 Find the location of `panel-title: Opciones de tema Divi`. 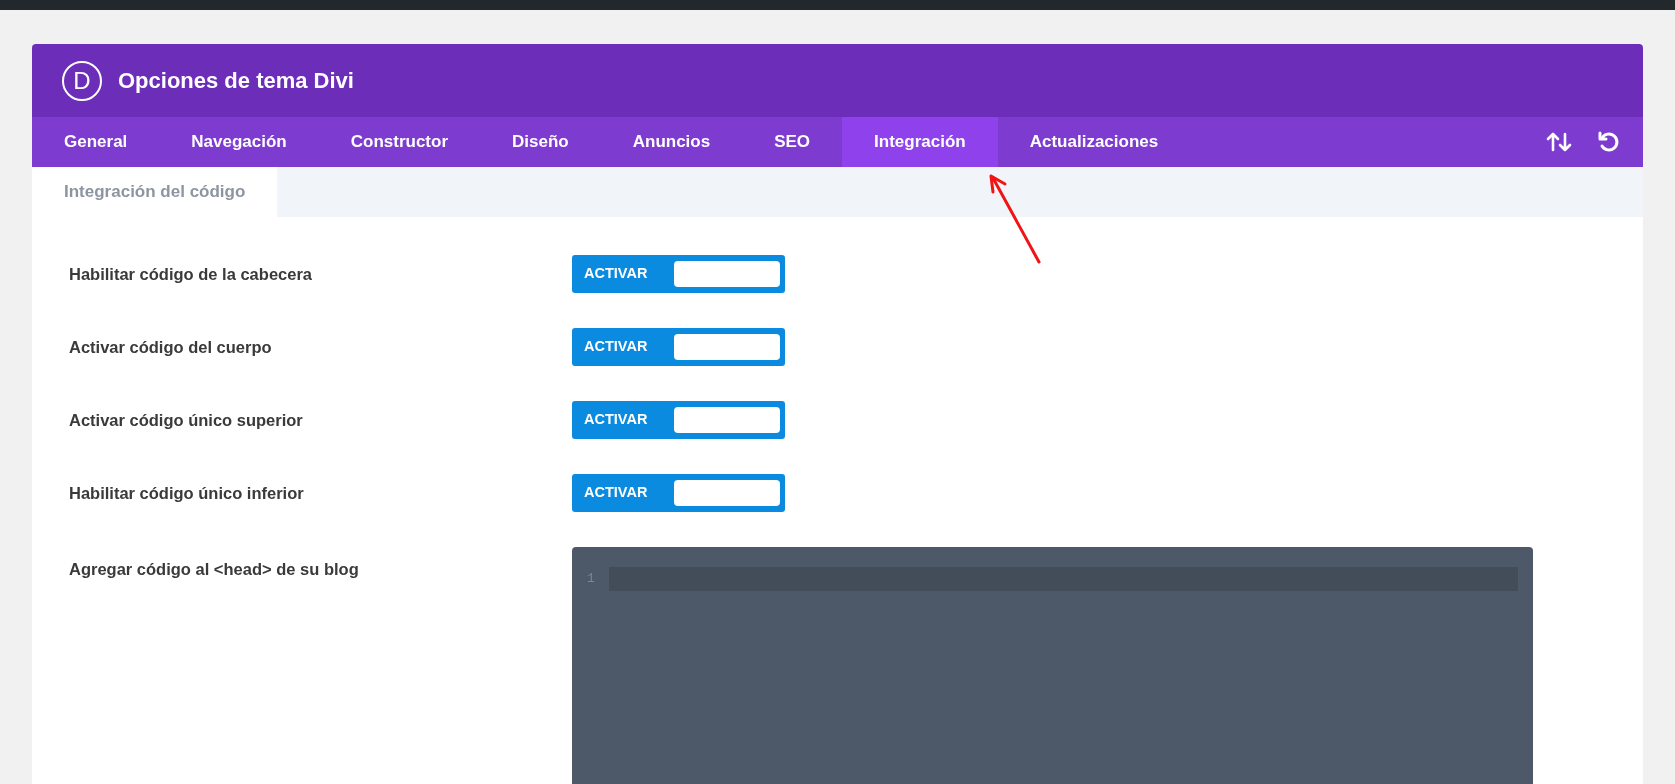

panel-title: Opciones de tema Divi is located at coordinates (236, 81).